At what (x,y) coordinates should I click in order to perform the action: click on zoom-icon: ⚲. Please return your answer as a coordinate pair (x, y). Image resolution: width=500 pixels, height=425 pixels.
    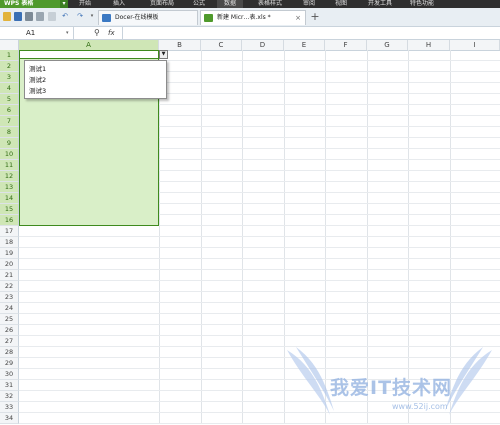
    Looking at the image, I should click on (97, 33).